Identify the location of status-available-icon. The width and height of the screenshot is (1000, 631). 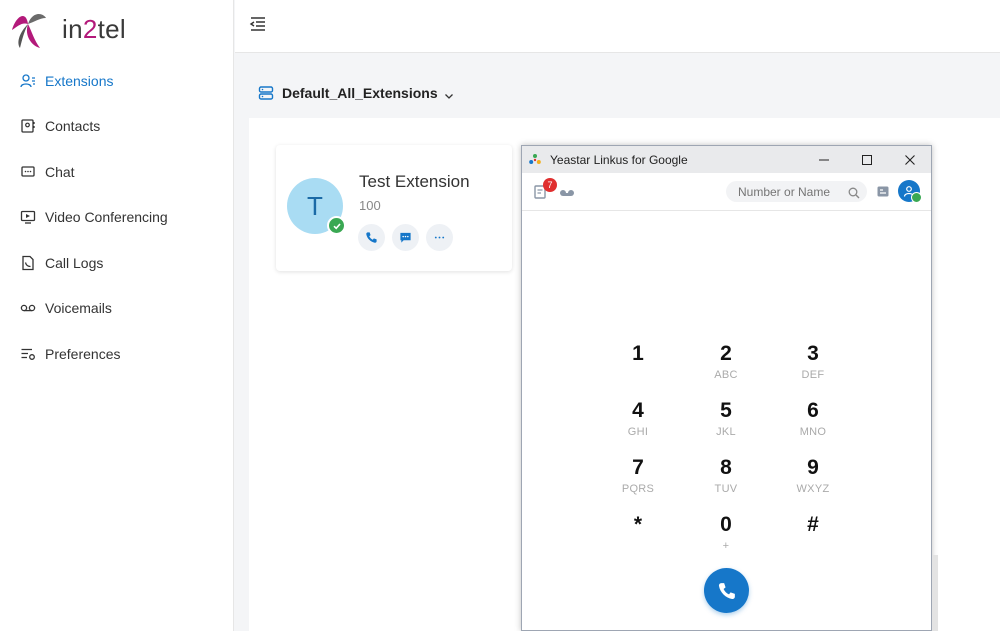
(336, 225).